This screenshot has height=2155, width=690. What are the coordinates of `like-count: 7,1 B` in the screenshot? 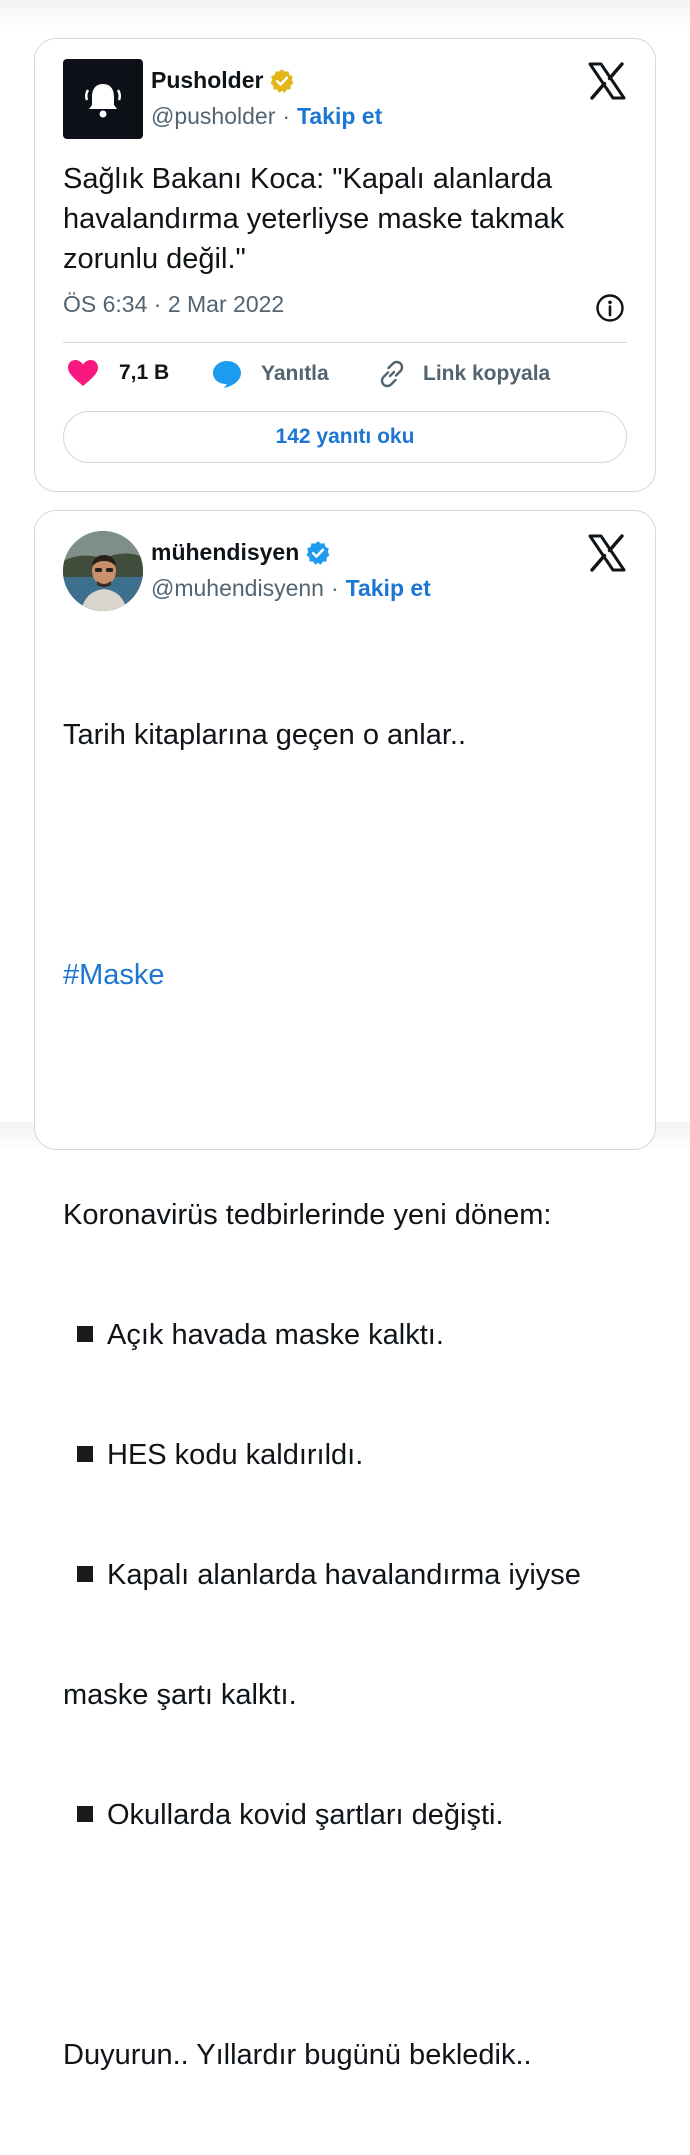 It's located at (144, 372).